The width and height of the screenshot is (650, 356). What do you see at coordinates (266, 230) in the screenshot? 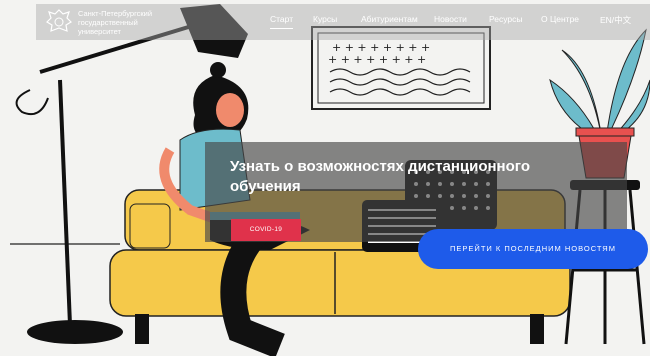
I see `covid-badge: COVID-19` at bounding box center [266, 230].